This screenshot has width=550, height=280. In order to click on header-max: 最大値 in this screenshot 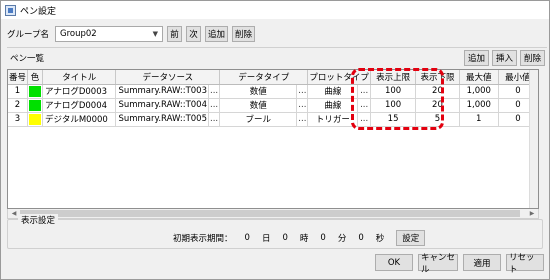, I will do `click(479, 77)`.